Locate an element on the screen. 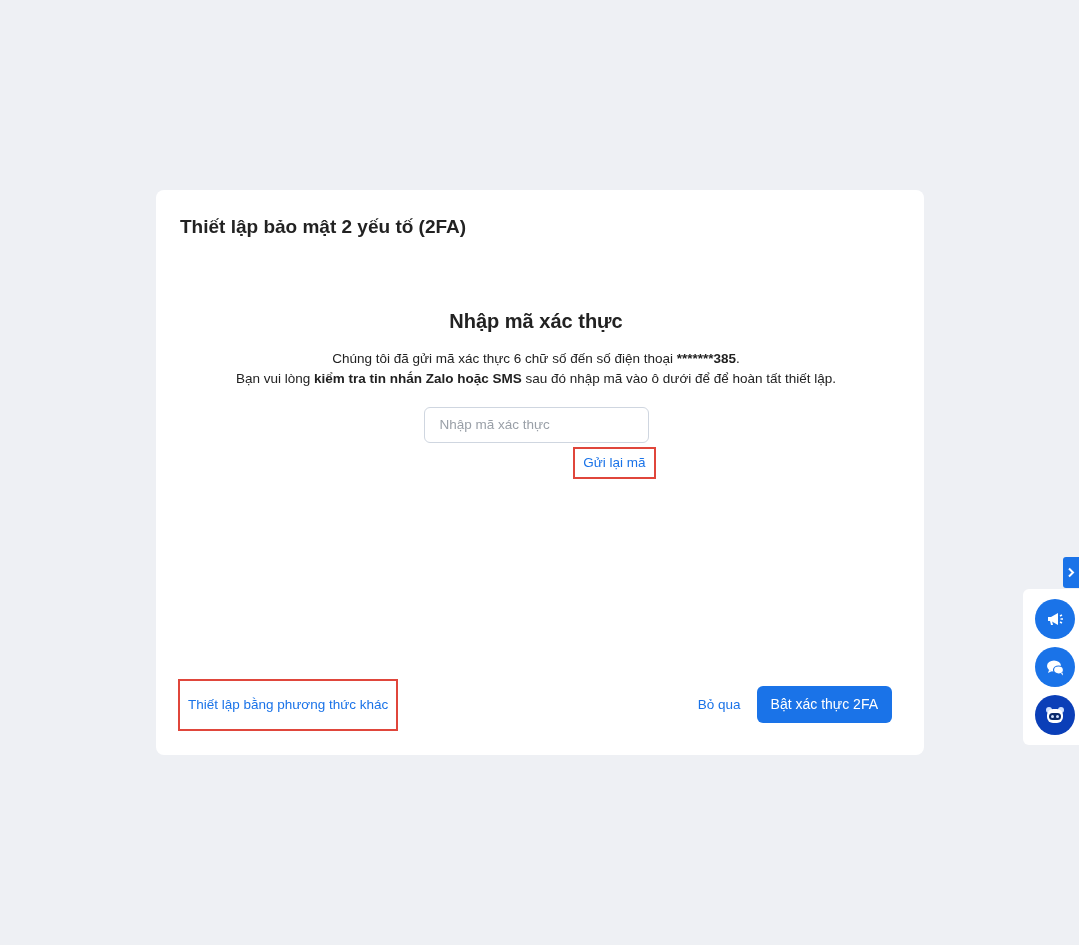  assistant-button is located at coordinates (1055, 715).